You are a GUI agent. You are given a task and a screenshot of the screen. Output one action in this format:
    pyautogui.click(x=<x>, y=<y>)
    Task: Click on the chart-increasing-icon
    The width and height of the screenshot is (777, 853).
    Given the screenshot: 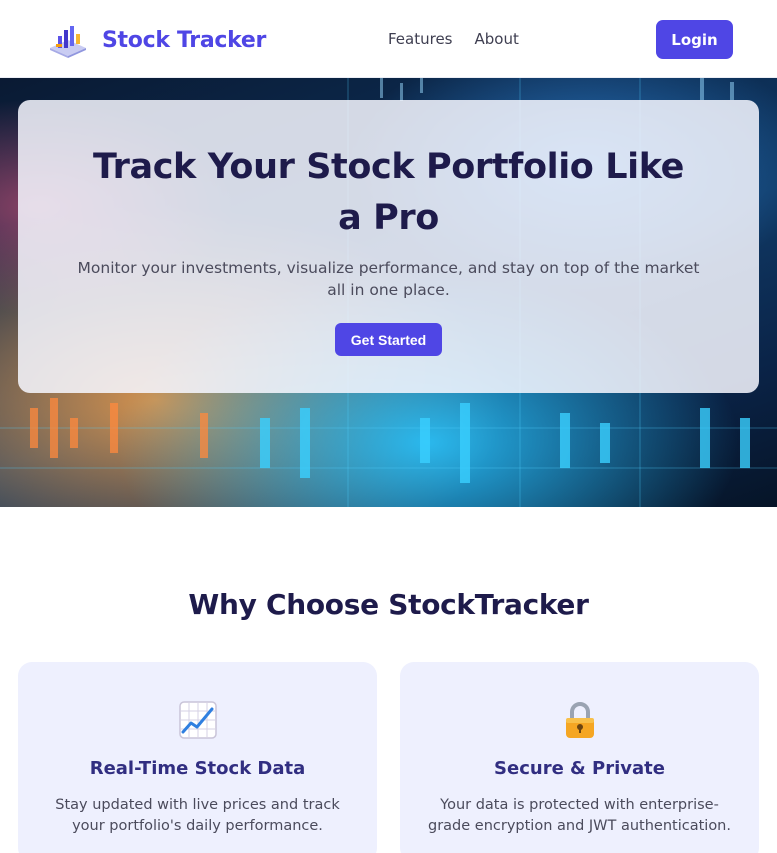 What is the action you would take?
    pyautogui.click(x=197, y=720)
    